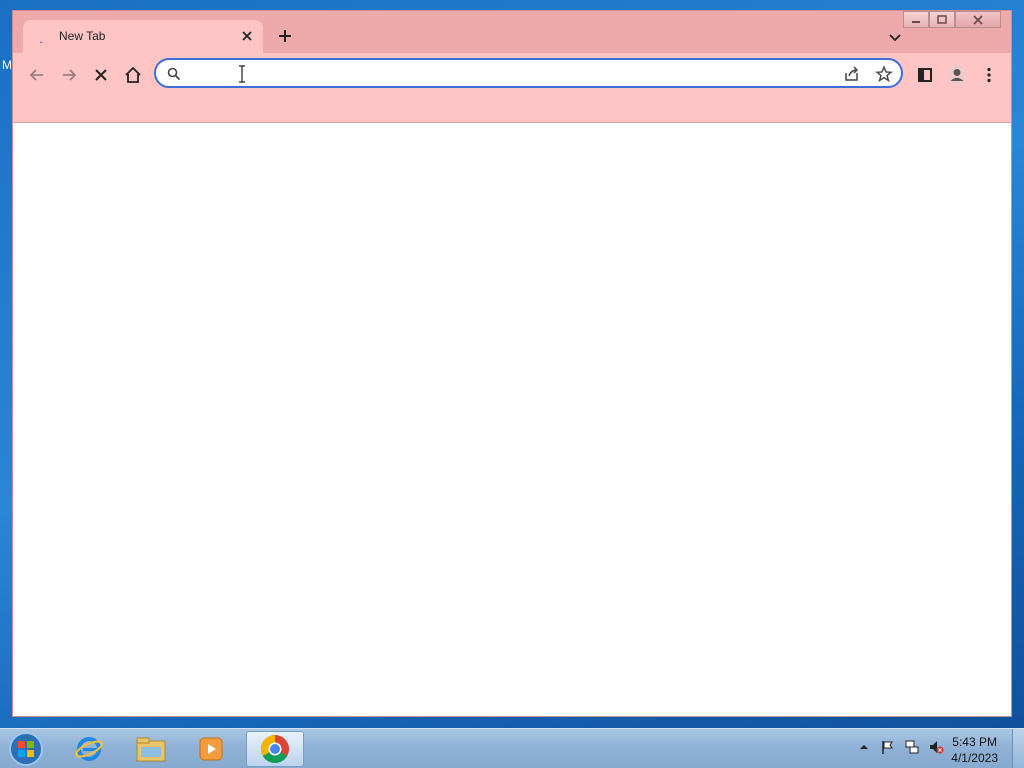  What do you see at coordinates (143, 37) in the screenshot?
I see `tab-new-tab: New Tab` at bounding box center [143, 37].